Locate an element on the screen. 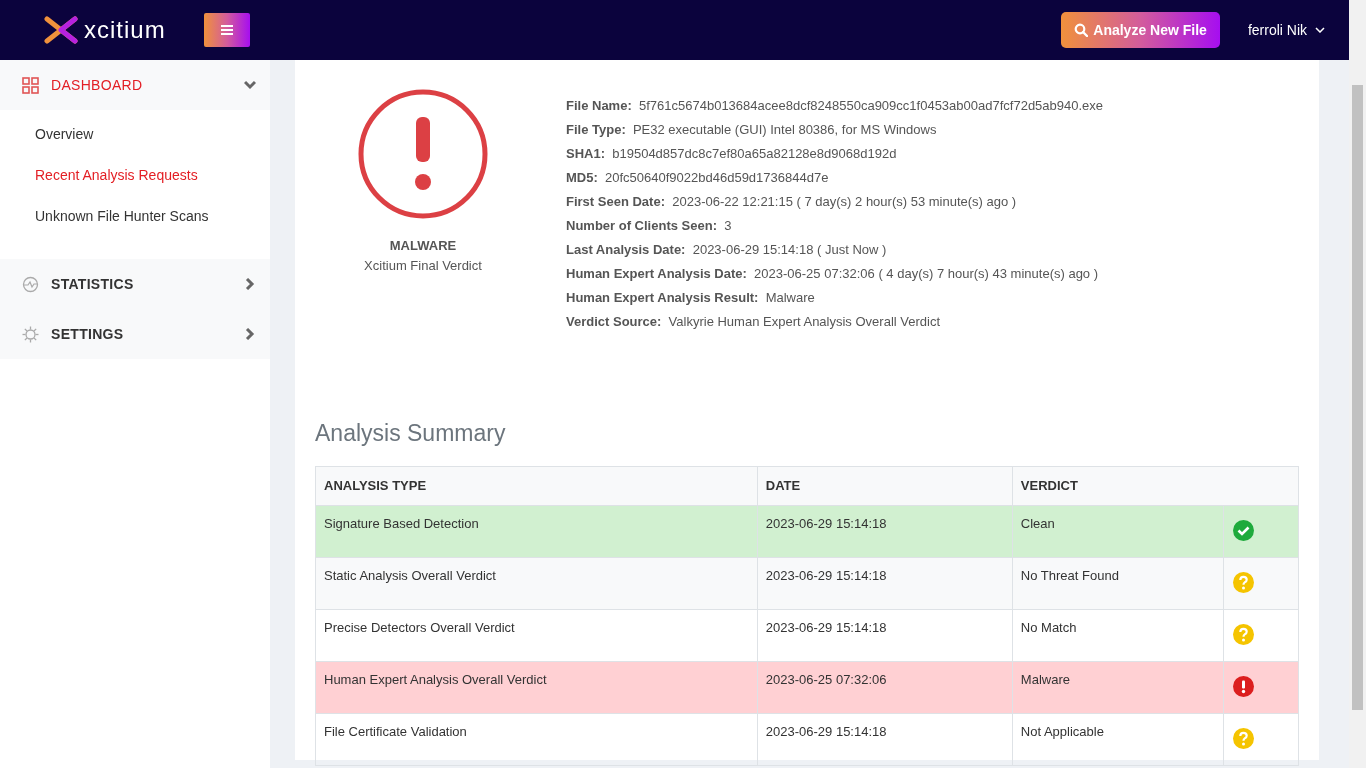 This screenshot has height=768, width=1366. column-header: ANALYSIS TYPE is located at coordinates (536, 485).